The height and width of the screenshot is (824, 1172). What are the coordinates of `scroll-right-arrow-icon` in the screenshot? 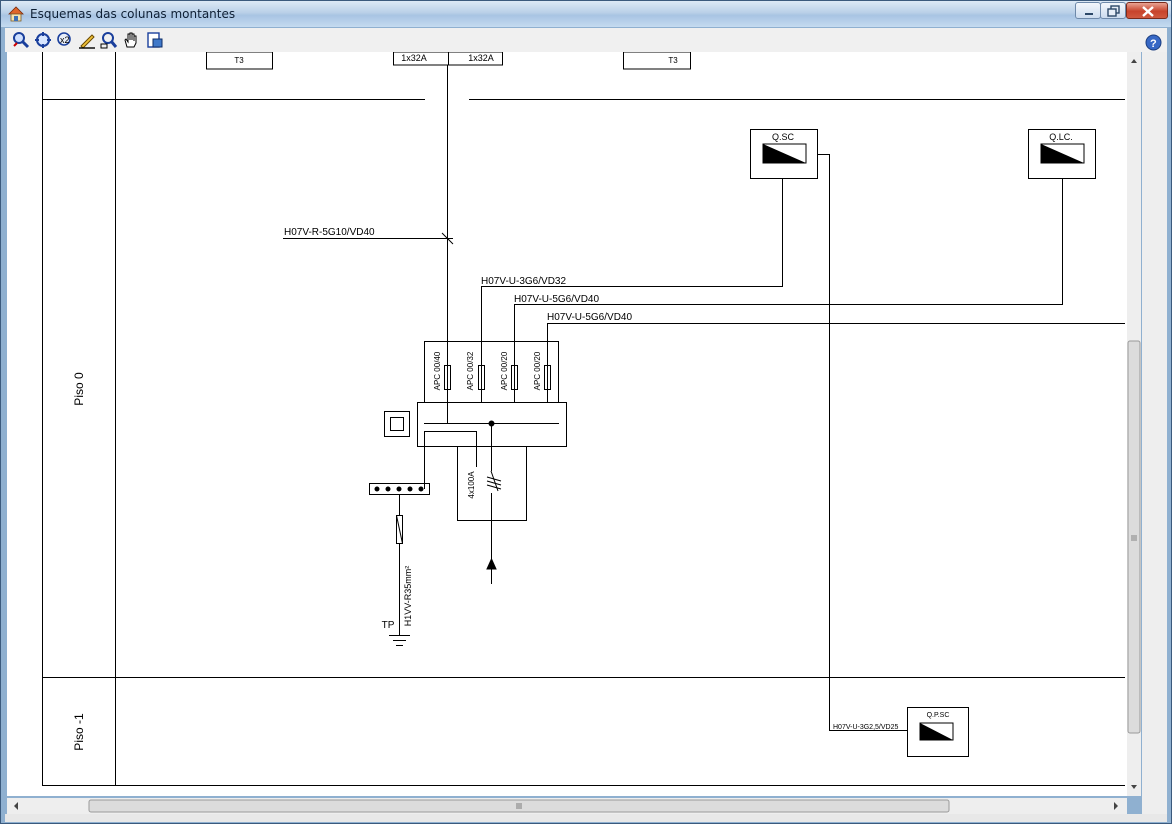 It's located at (1116, 806).